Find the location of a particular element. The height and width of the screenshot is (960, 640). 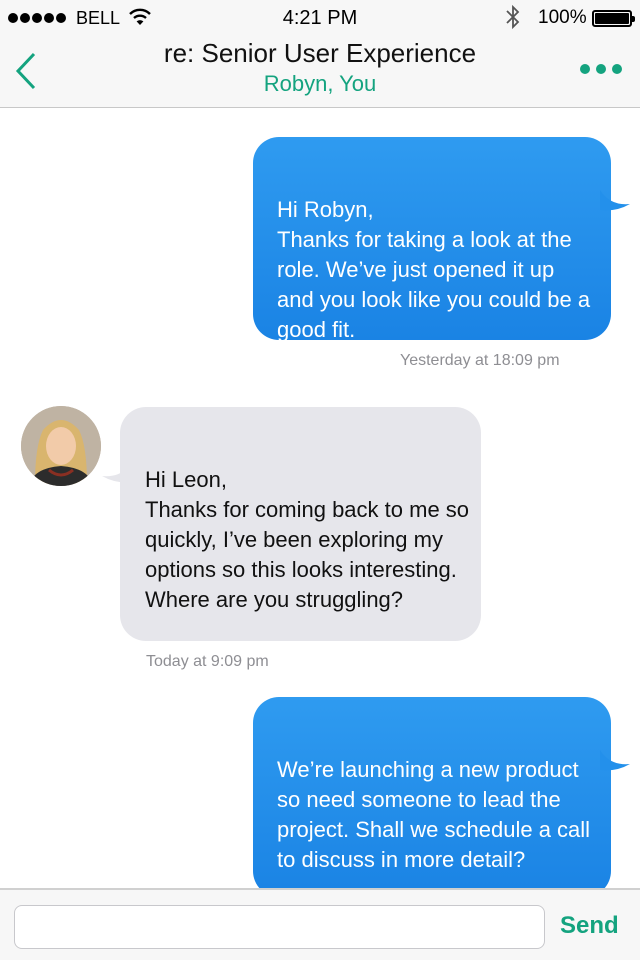

battery-percent: 100% is located at coordinates (562, 17).